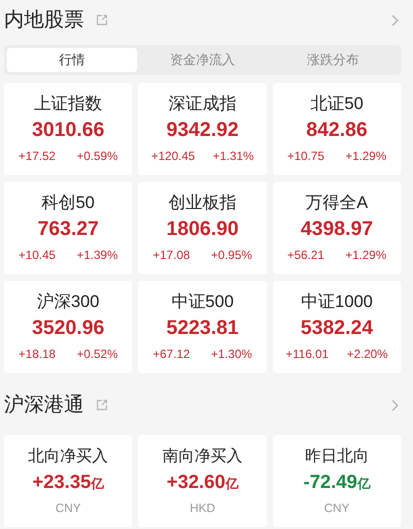 The width and height of the screenshot is (413, 529). Describe the element at coordinates (97, 156) in the screenshot. I see `change-percent: +0.59%` at that location.